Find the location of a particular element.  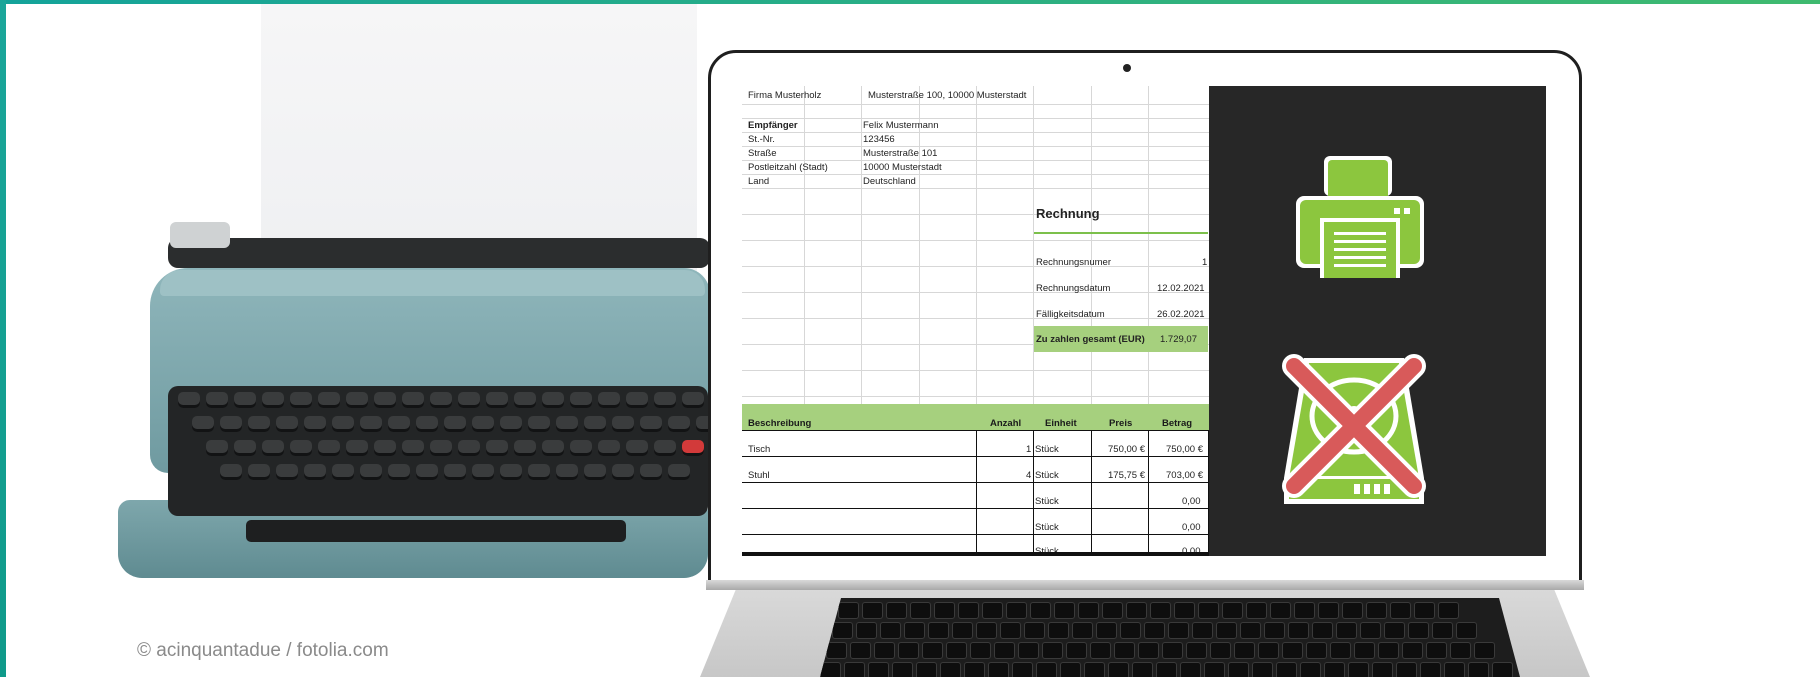

typewriter-spacebar is located at coordinates (436, 531).